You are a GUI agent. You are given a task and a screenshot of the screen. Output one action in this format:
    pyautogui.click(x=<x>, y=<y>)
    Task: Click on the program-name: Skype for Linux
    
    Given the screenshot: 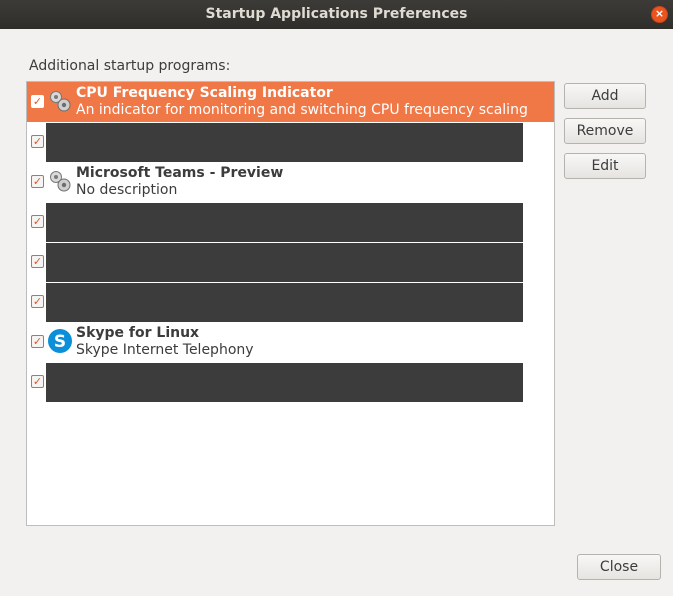 What is the action you would take?
    pyautogui.click(x=138, y=333)
    